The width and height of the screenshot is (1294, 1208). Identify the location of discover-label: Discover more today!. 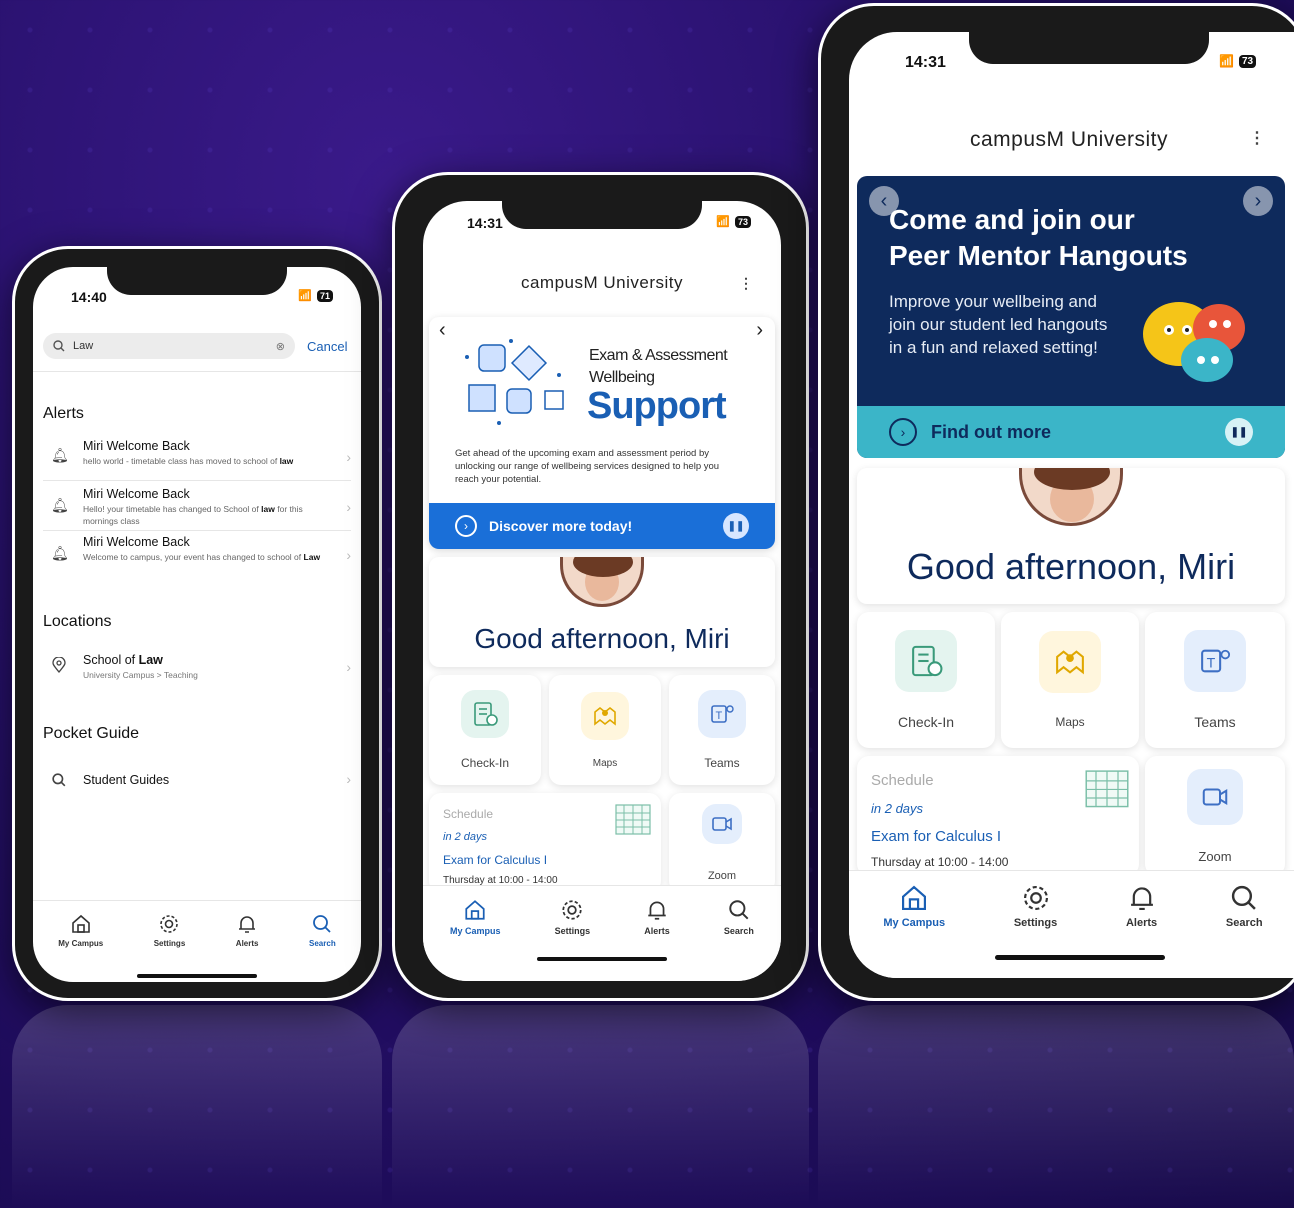
(561, 526).